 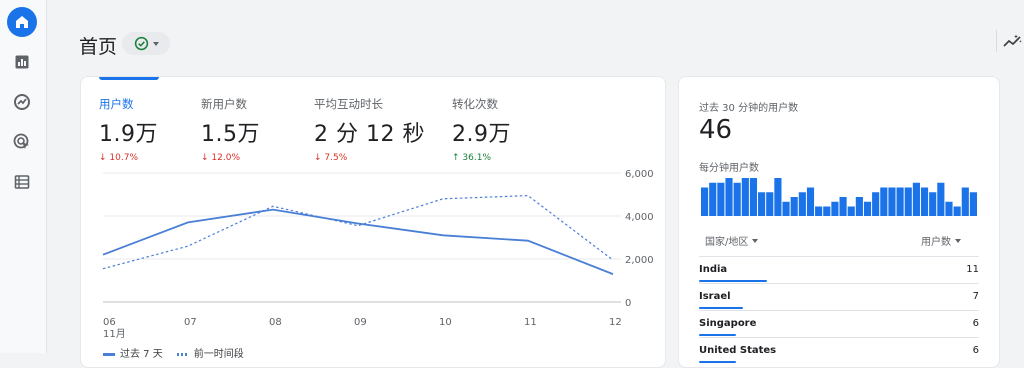 What do you see at coordinates (639, 174) in the screenshot?
I see `y-tick-label: 6,000` at bounding box center [639, 174].